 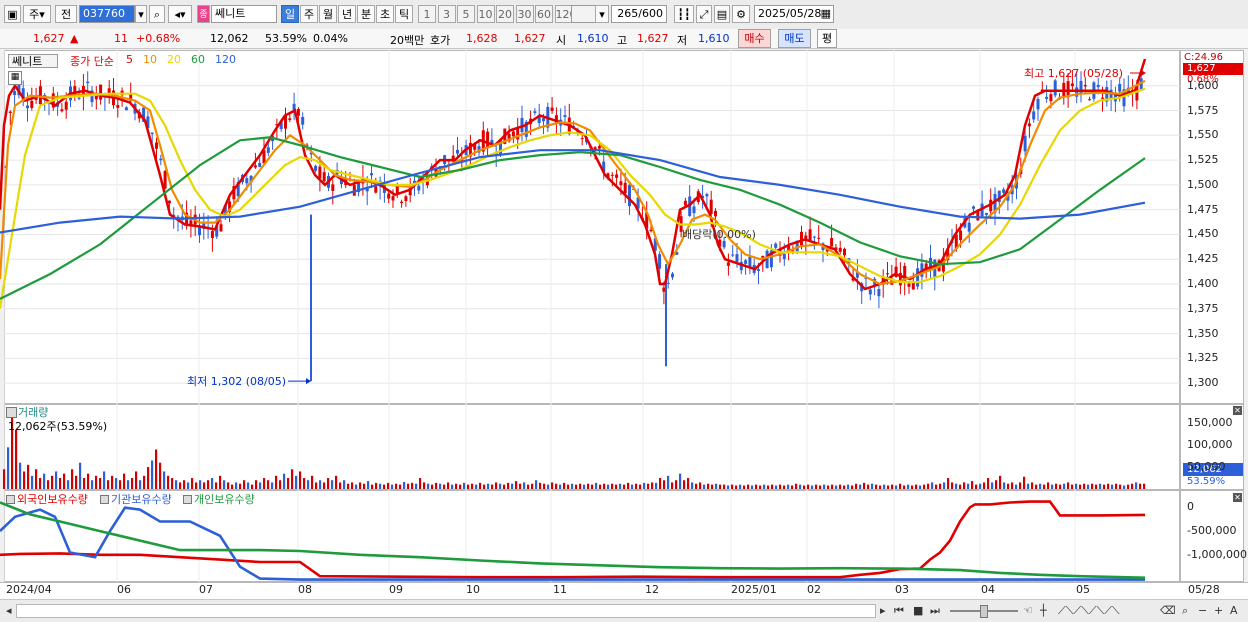 What do you see at coordinates (1203, 85) in the screenshot?
I see `price-tick-label: 1,600` at bounding box center [1203, 85].